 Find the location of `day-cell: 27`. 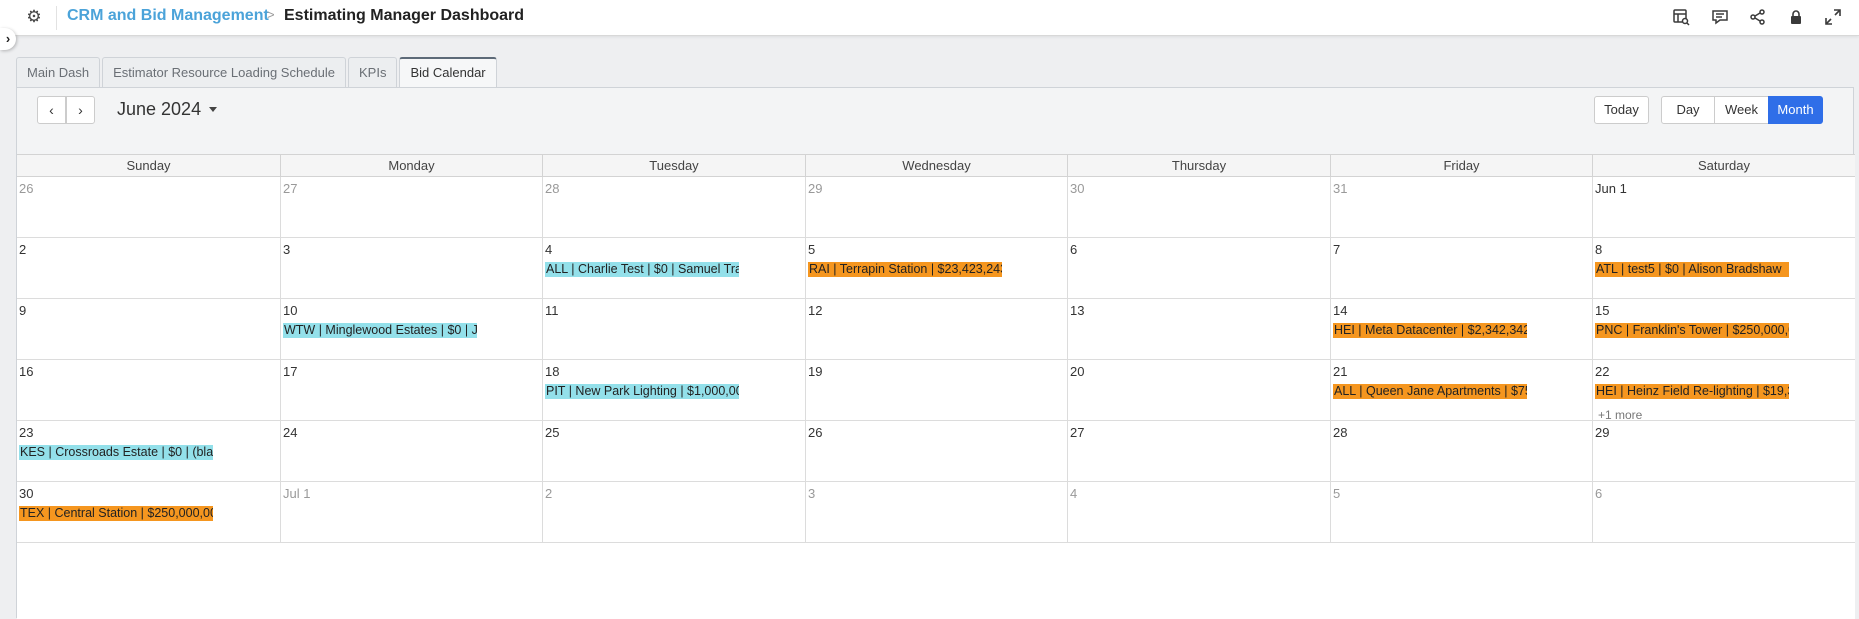

day-cell: 27 is located at coordinates (411, 207).